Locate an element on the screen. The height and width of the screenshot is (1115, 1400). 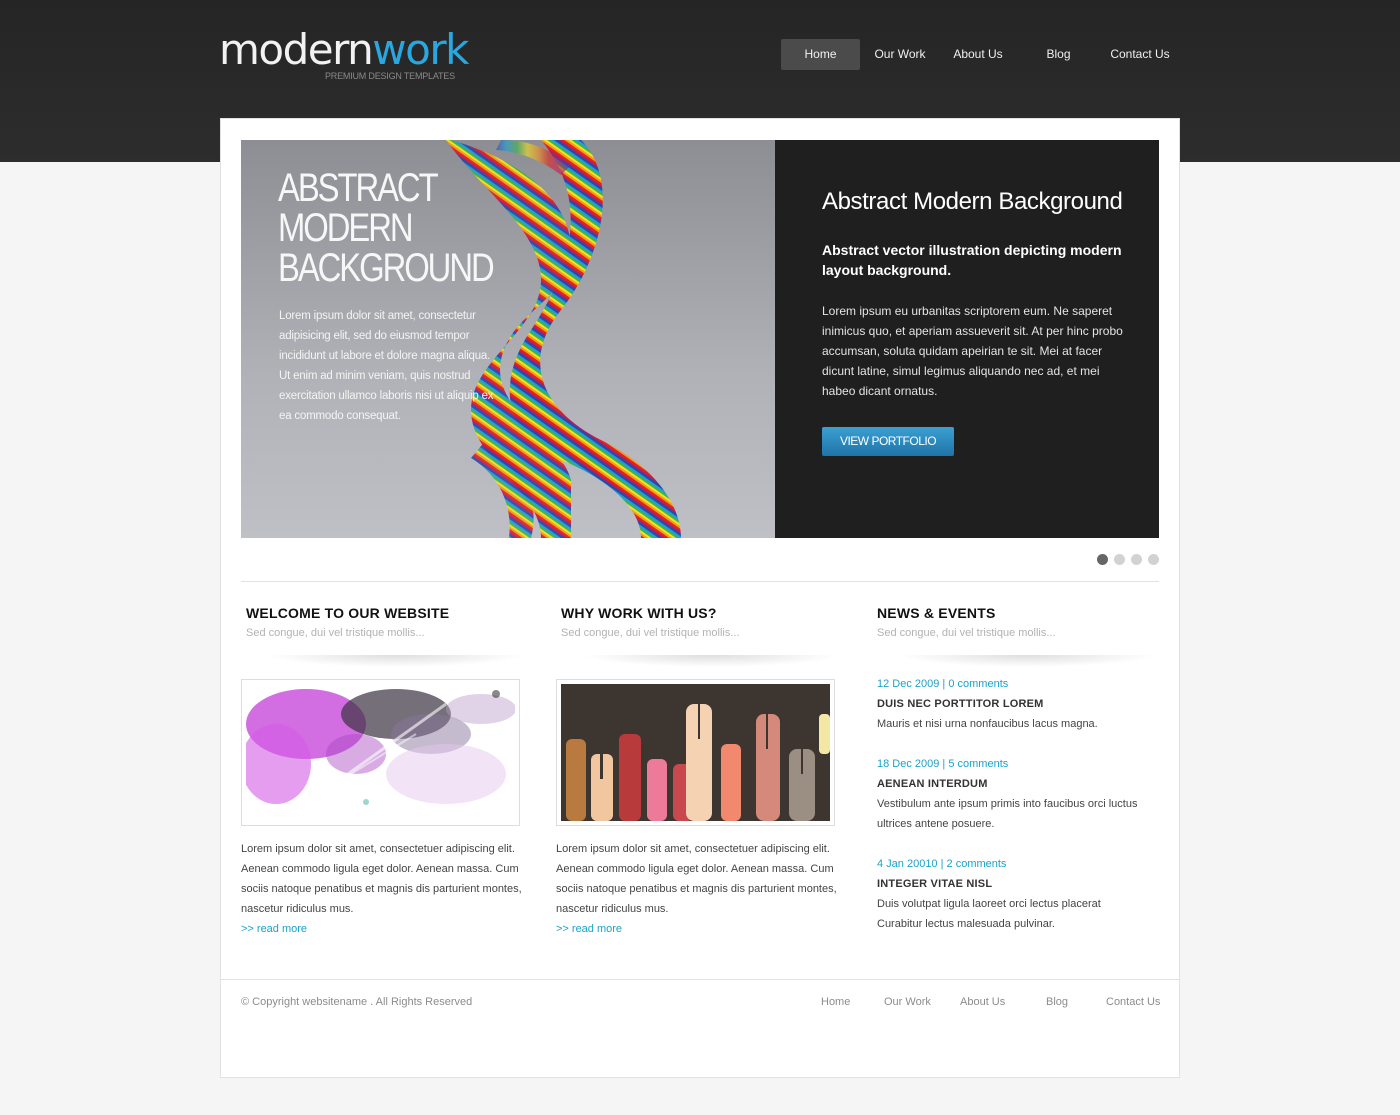
news-date-comments: 18 Dec 2009 | 5 comments is located at coordinates (1012, 764).